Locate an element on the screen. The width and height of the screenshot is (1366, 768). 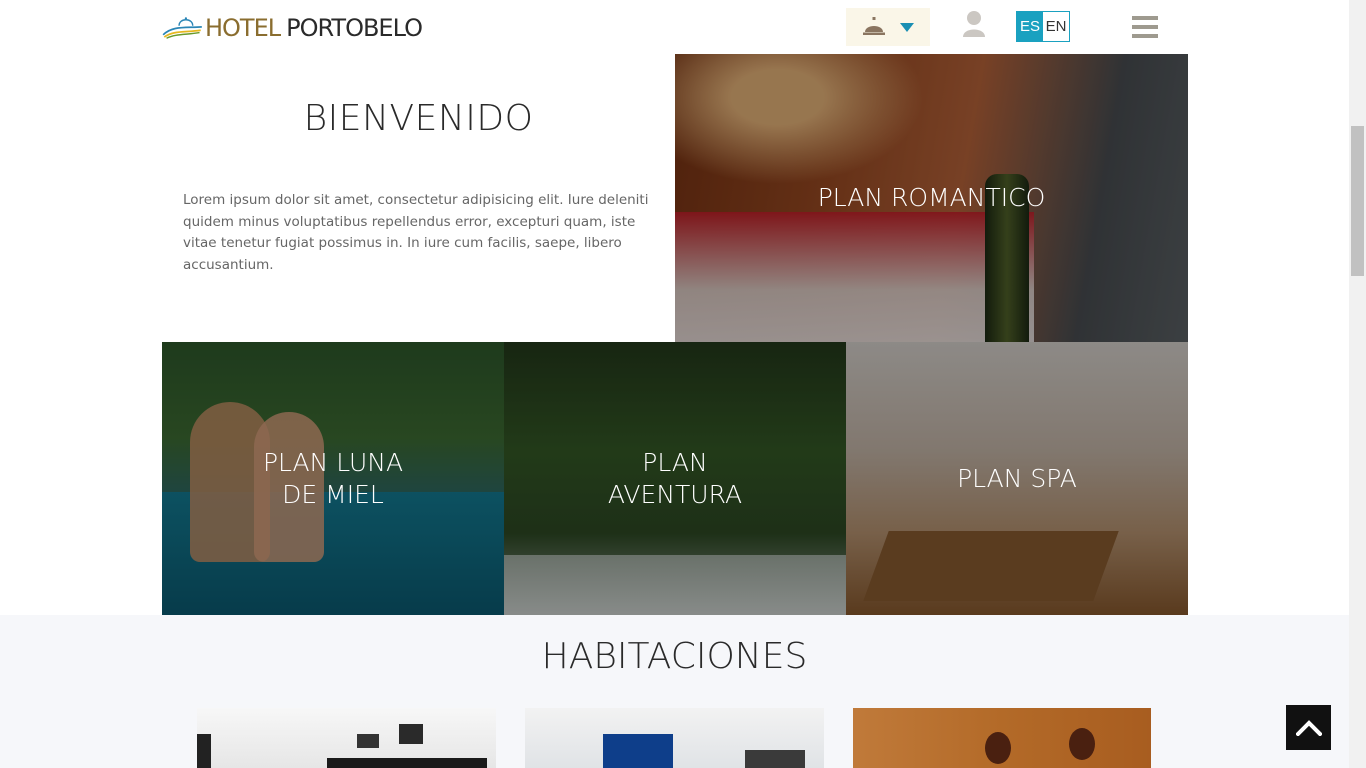
scrollbar-thumb is located at coordinates (1357, 201).